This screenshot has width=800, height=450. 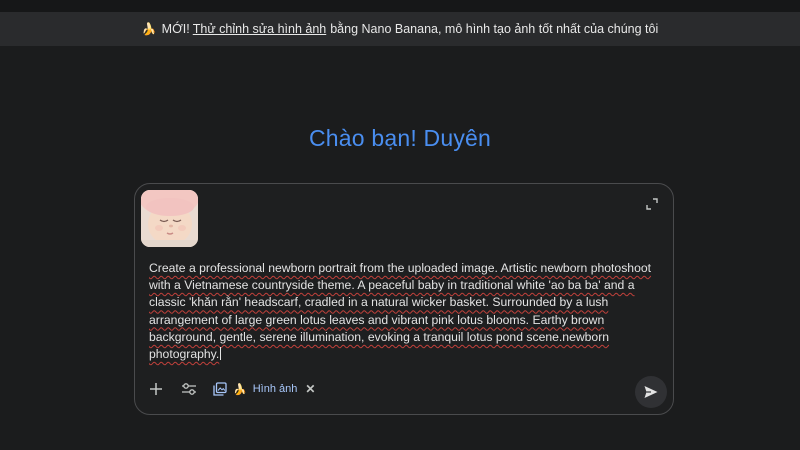 I want to click on gallery-icon, so click(x=220, y=389).